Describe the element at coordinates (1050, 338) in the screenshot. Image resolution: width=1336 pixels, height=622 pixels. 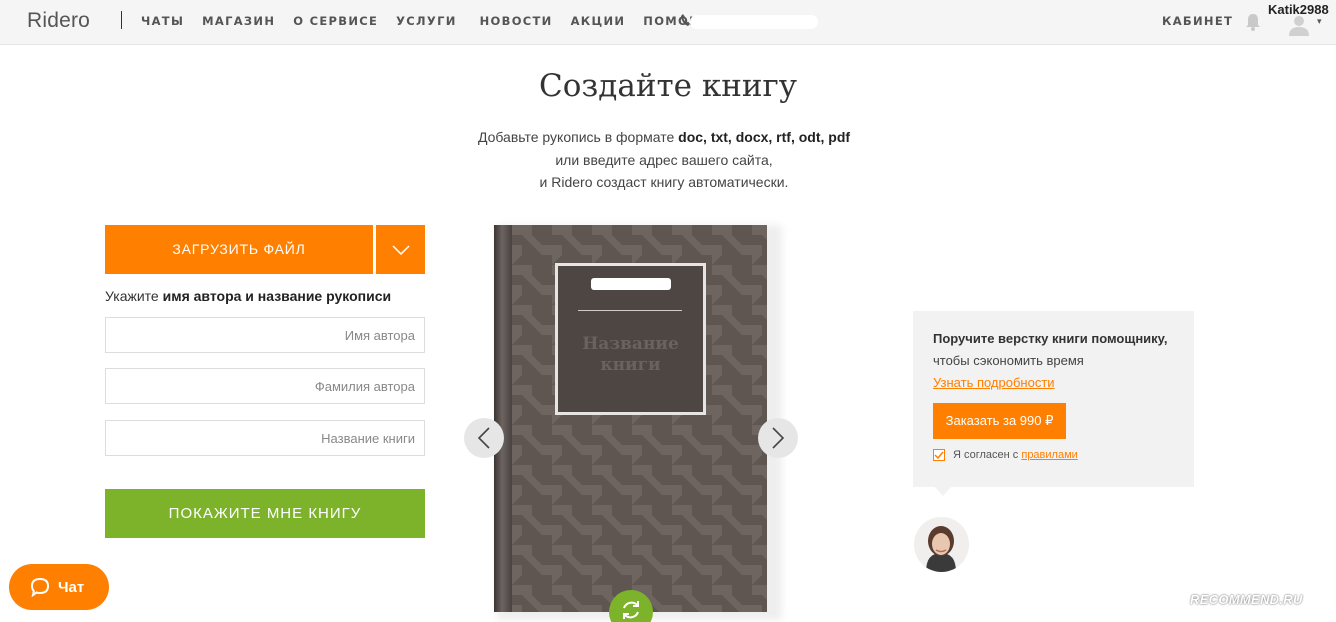
I see `promo-title: Поручите верстку книги помощнику,` at that location.